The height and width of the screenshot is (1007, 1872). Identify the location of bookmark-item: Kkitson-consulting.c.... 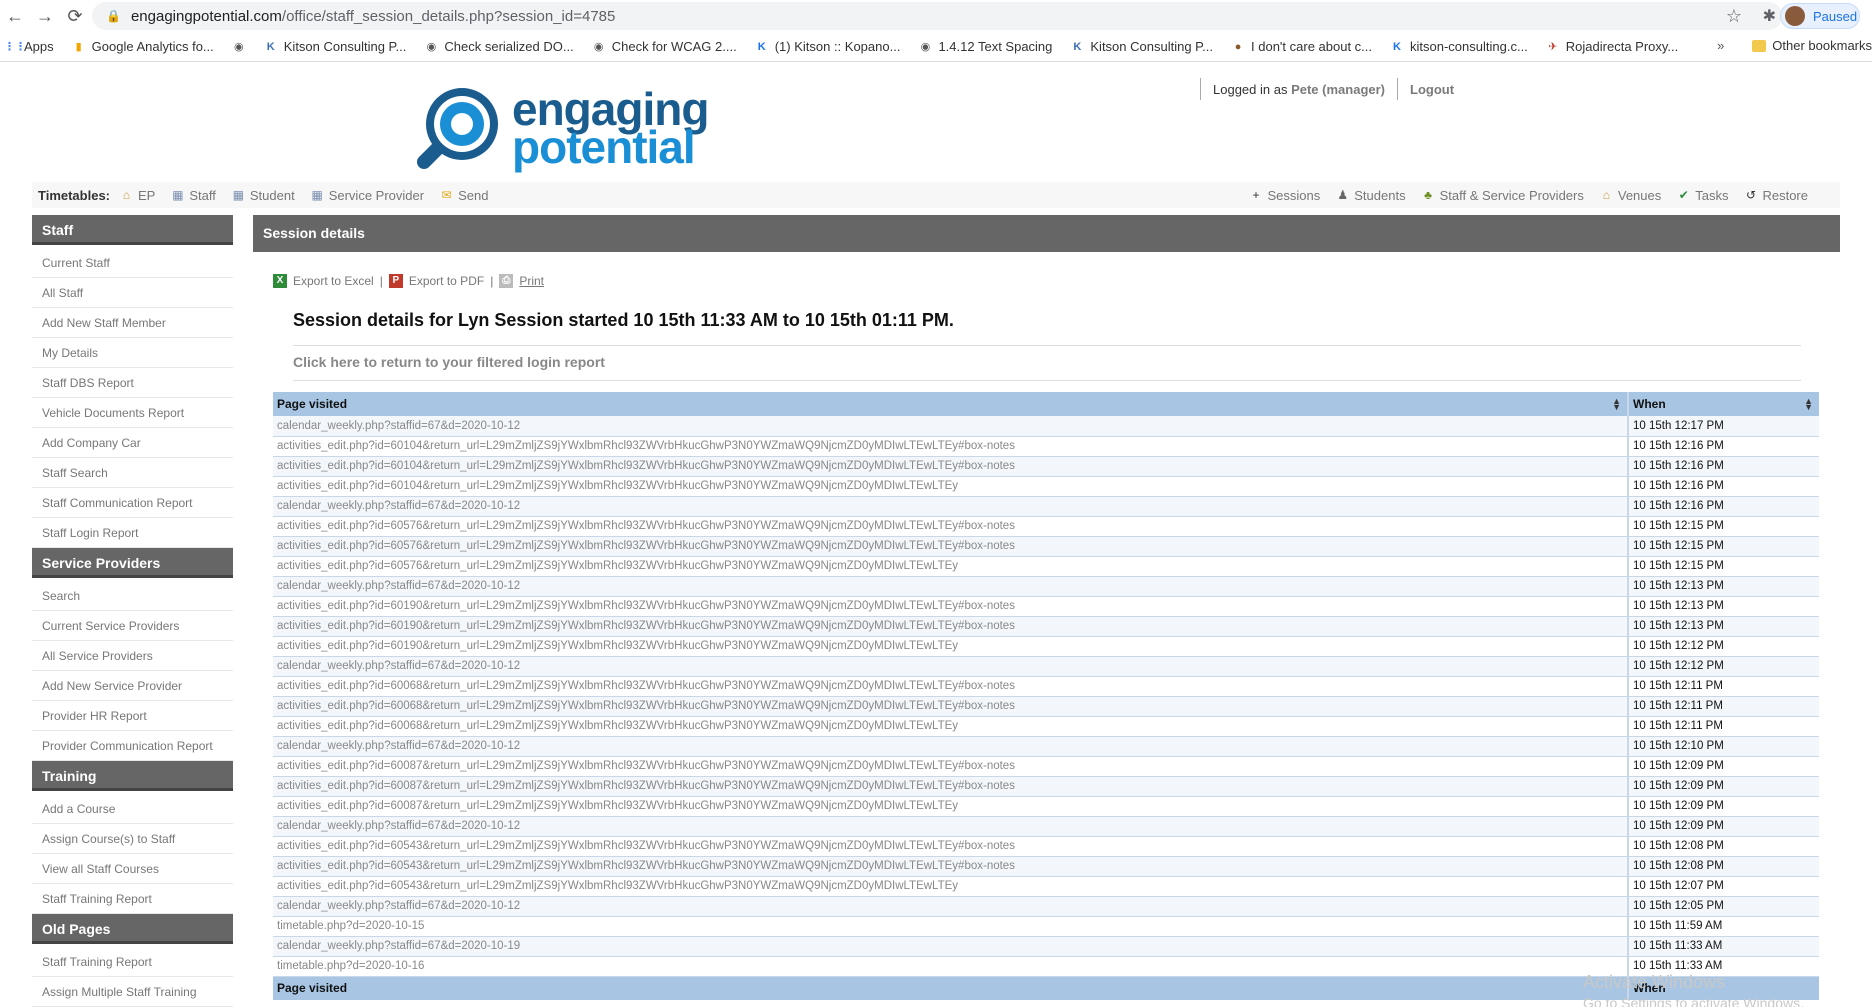
(1459, 46).